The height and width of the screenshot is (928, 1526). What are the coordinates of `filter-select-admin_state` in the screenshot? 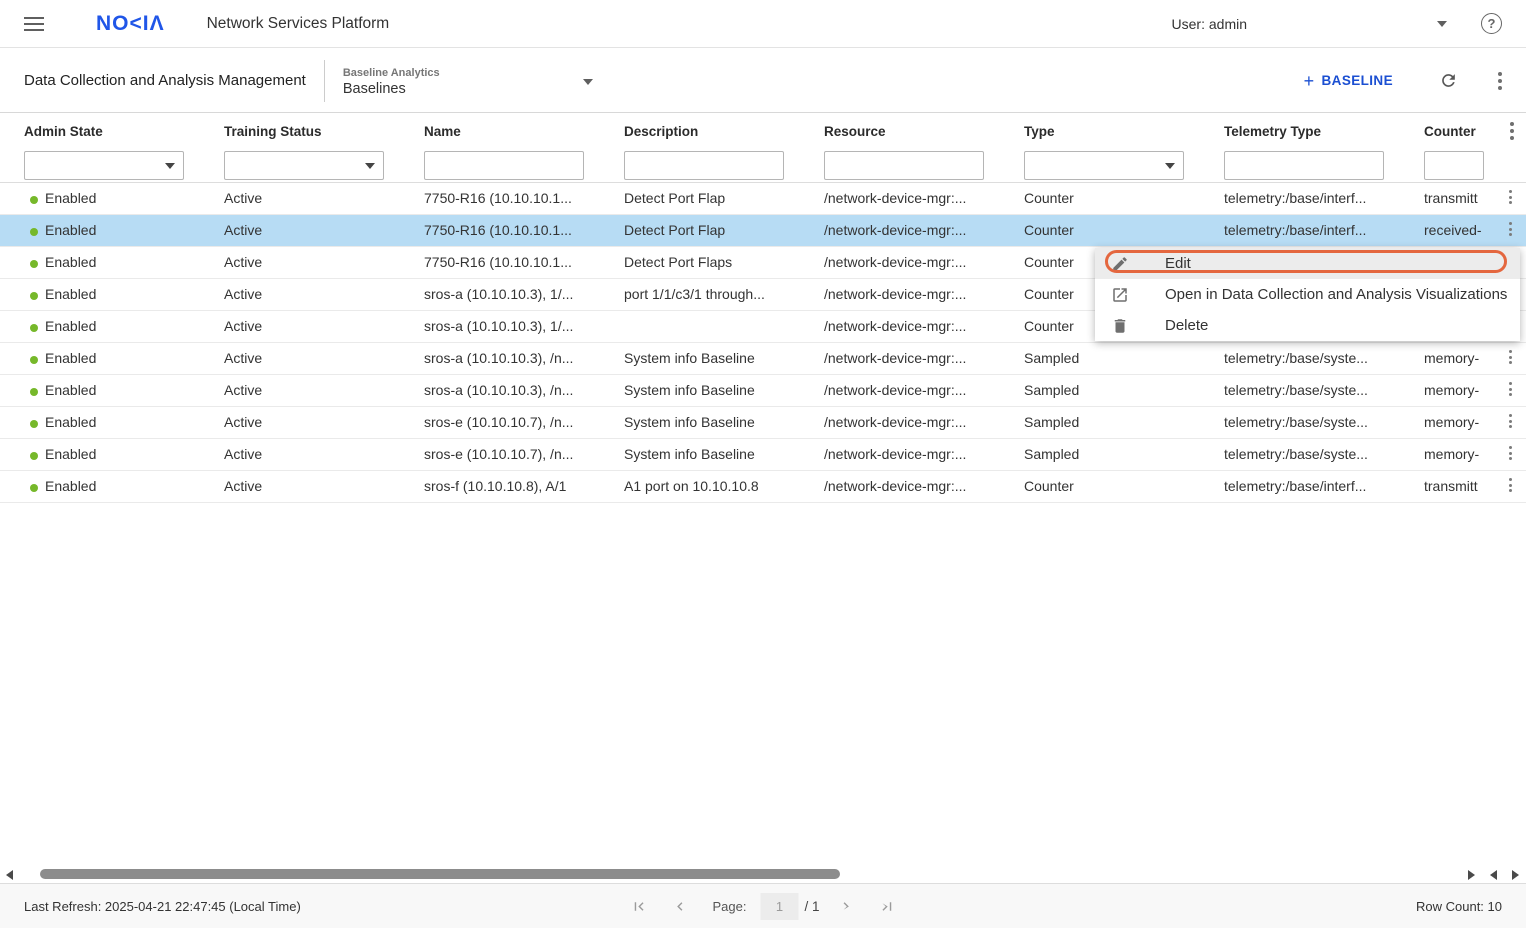 It's located at (104, 165).